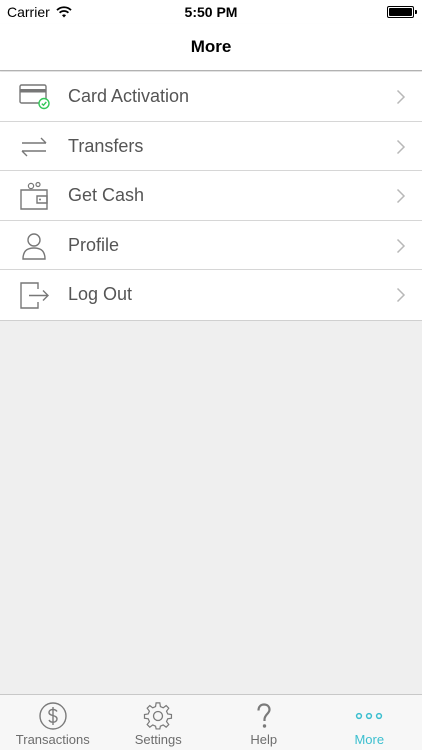 This screenshot has width=422, height=750. Describe the element at coordinates (106, 145) in the screenshot. I see `menu-item-label: Transfers` at that location.